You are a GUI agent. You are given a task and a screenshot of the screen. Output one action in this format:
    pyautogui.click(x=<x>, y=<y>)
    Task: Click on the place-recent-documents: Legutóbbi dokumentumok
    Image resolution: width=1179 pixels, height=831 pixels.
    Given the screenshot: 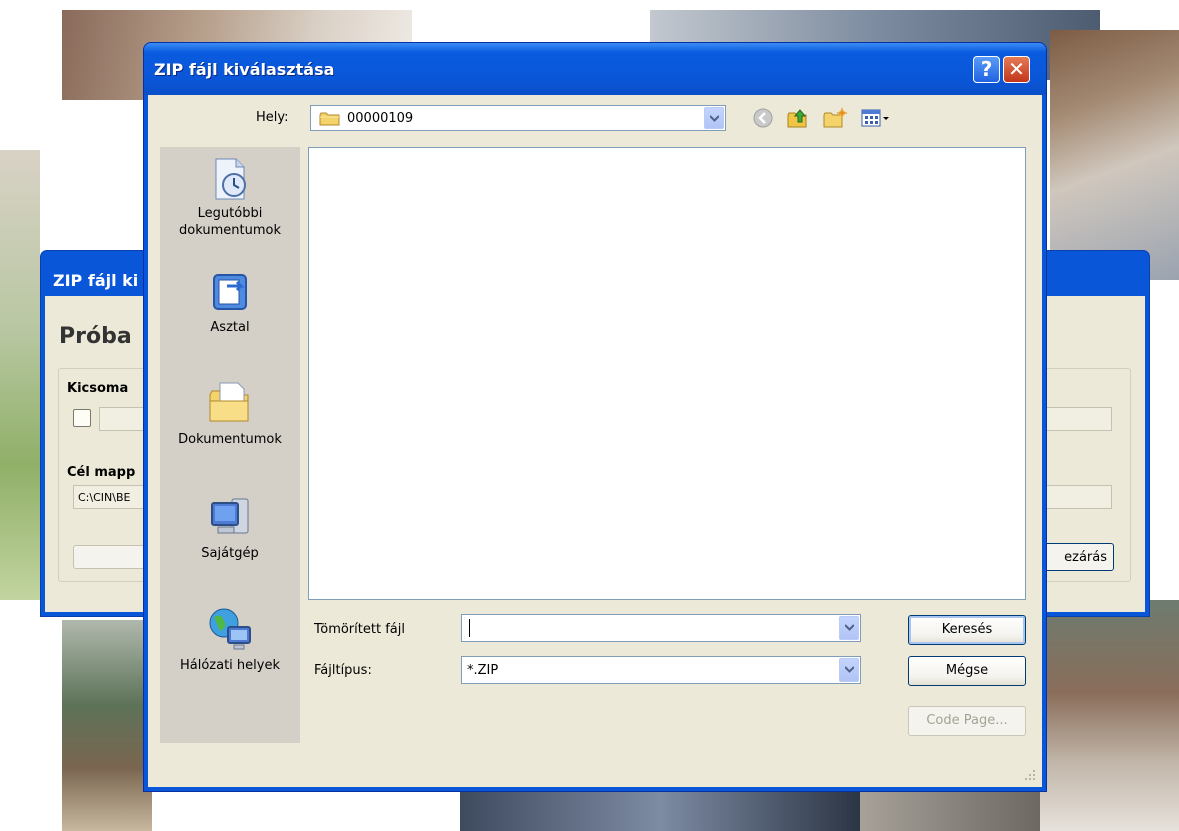 What is the action you would take?
    pyautogui.click(x=230, y=198)
    